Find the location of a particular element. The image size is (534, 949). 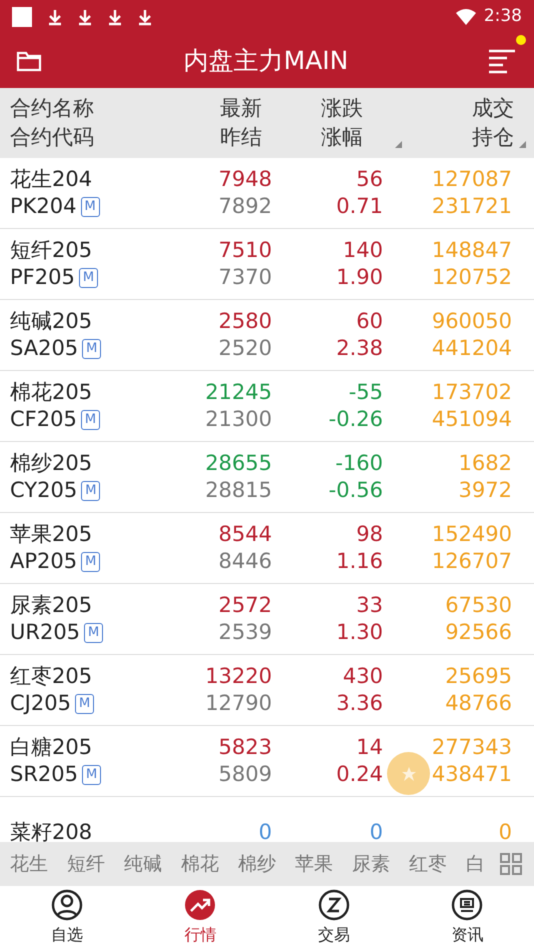

last-price: 7510 is located at coordinates (245, 250).